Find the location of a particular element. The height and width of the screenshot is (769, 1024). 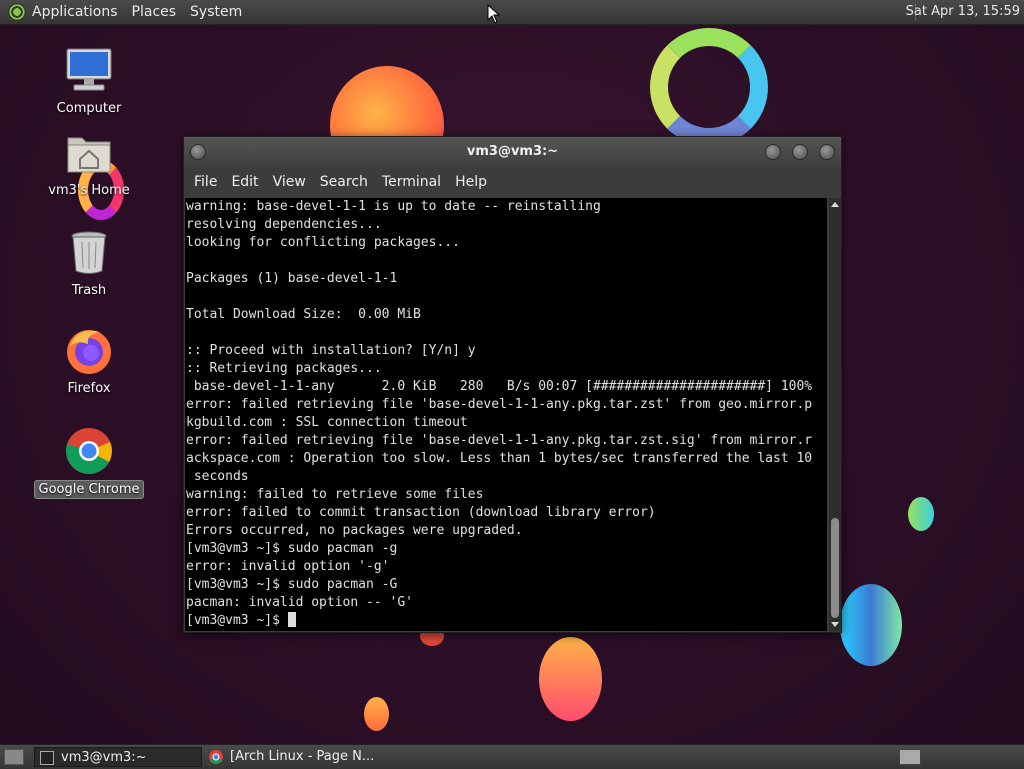

terminal-line: Total Download Size: 0.00 MiB is located at coordinates (303, 314).